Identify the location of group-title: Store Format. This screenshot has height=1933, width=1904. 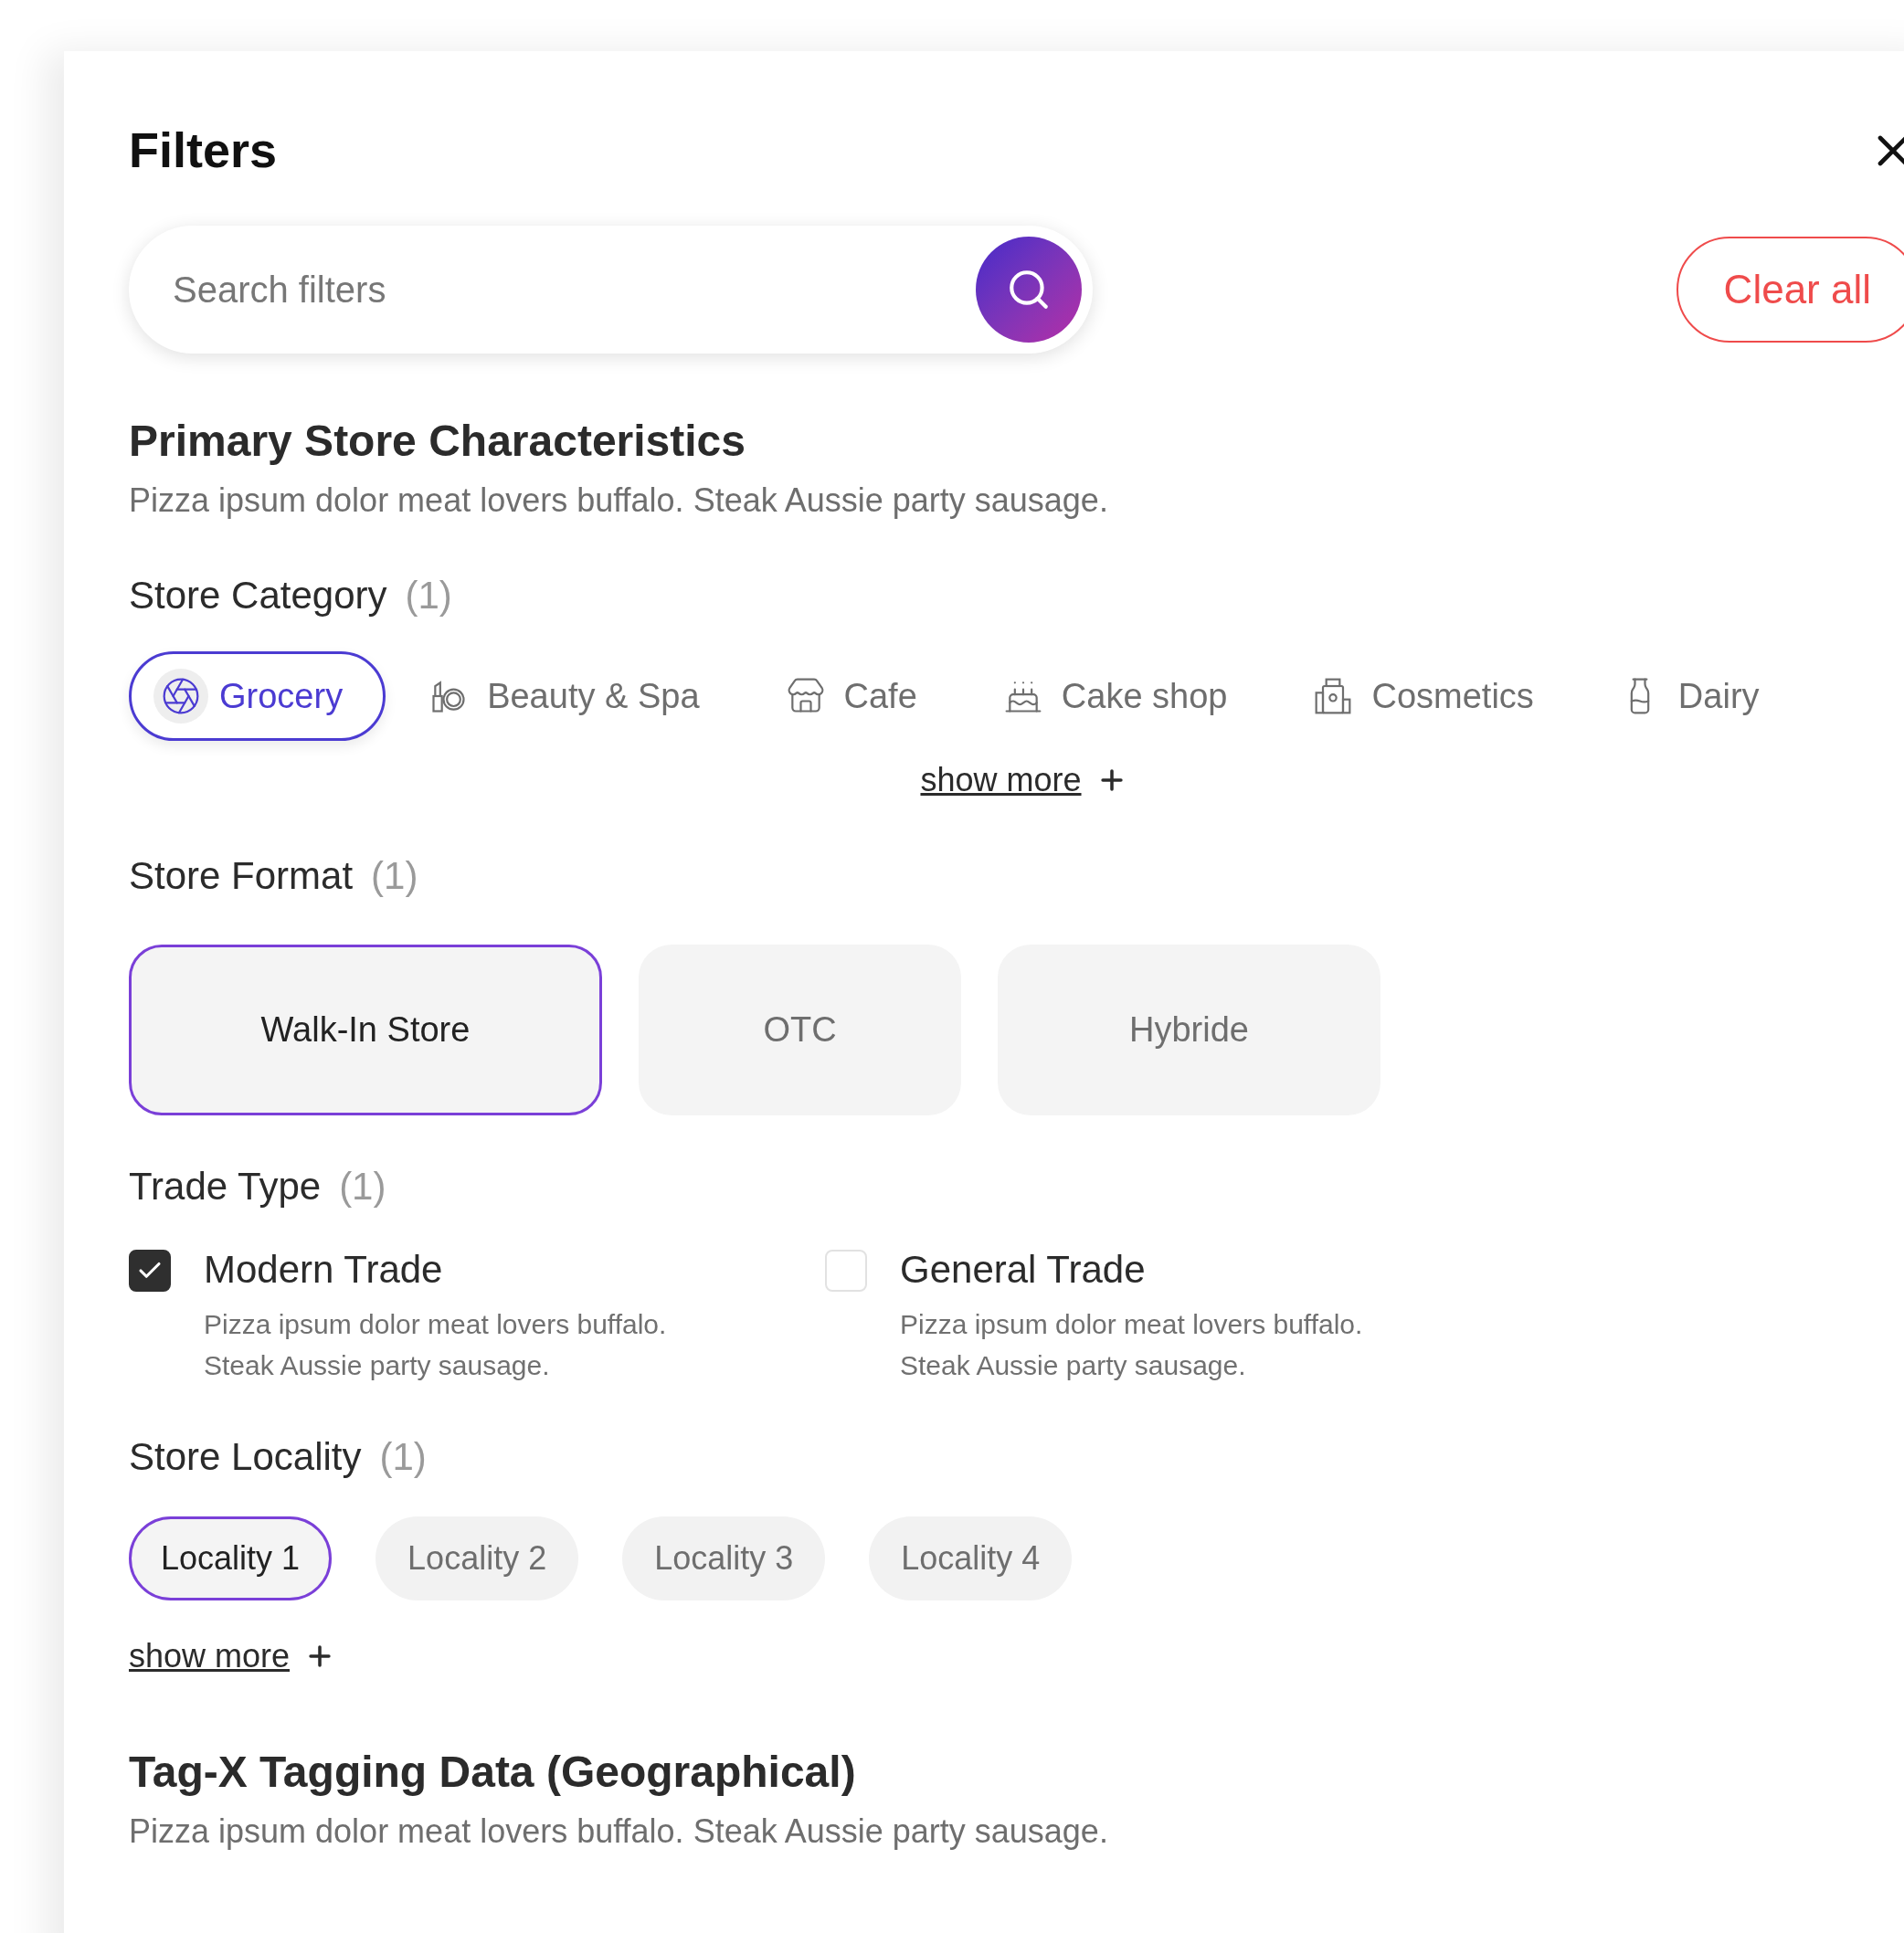
(242, 876).